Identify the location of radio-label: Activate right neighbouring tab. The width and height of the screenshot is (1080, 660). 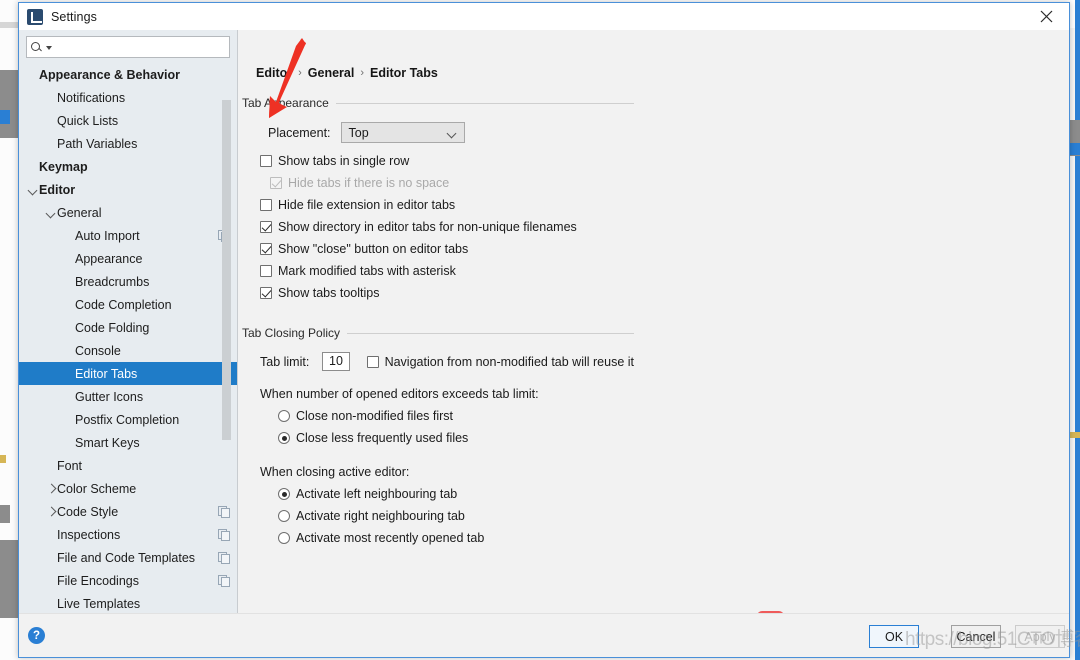
(380, 516).